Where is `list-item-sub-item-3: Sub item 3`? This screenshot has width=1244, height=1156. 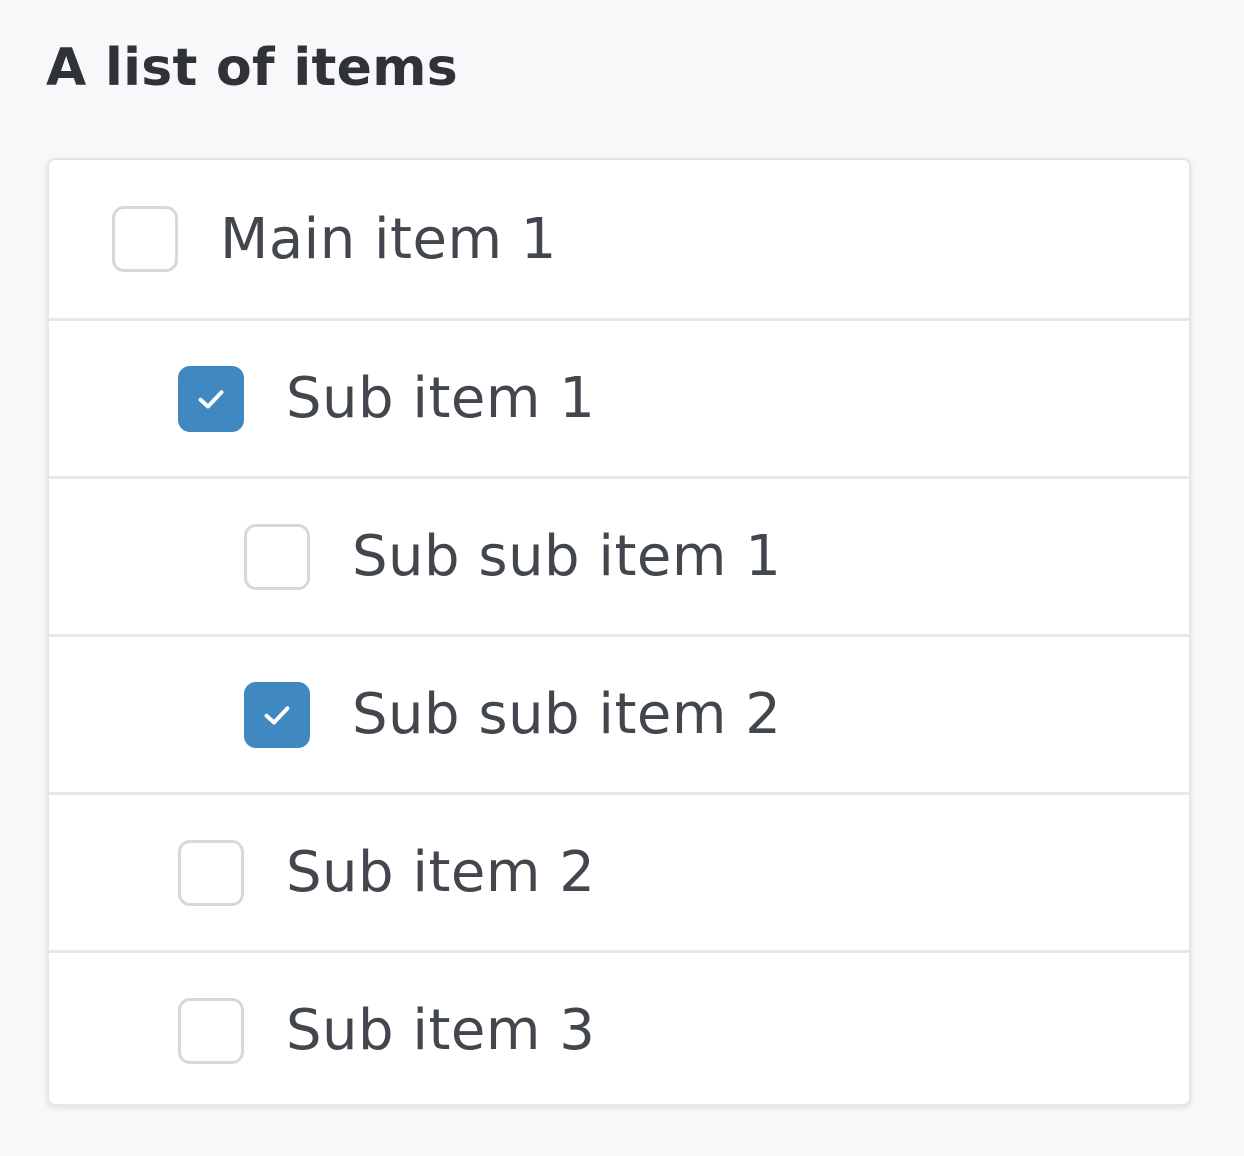
list-item-sub-item-3: Sub item 3 is located at coordinates (619, 1027).